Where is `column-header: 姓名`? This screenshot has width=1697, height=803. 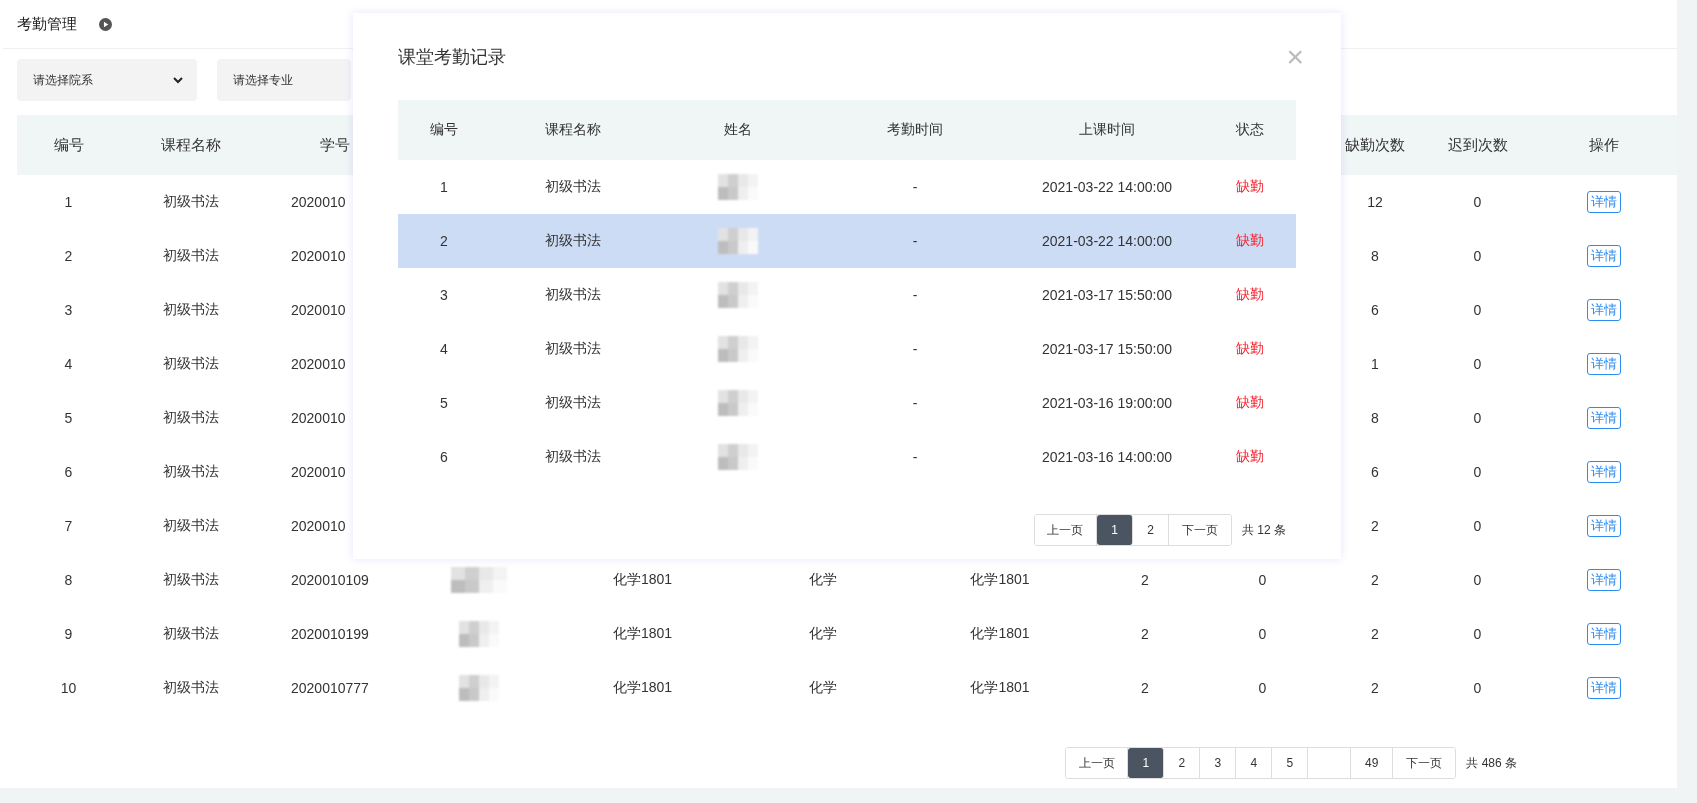
column-header: 姓名 is located at coordinates (737, 130).